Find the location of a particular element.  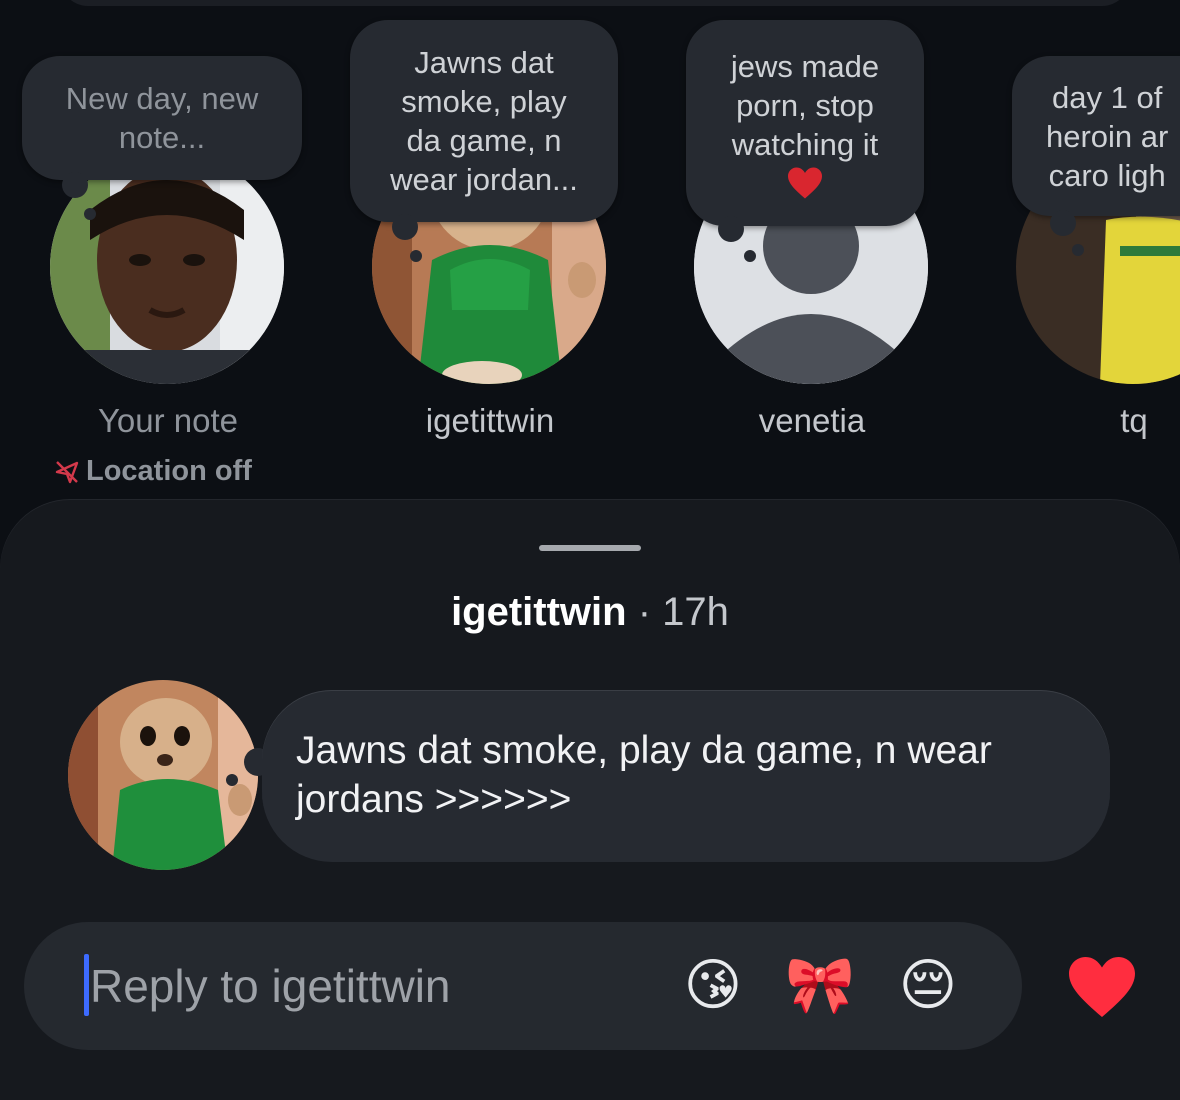

note-timestamp: 17h is located at coordinates (695, 612).